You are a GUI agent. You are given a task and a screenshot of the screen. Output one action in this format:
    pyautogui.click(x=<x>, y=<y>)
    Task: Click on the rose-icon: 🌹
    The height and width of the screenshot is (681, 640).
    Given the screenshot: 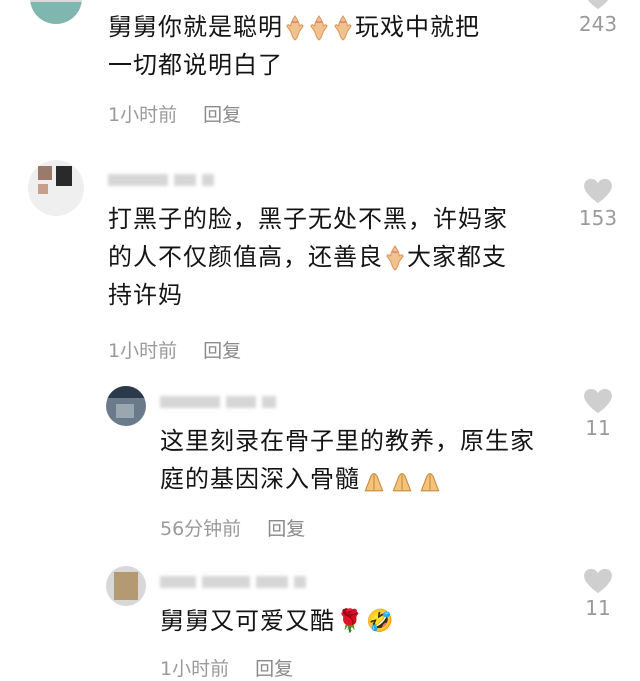 What is the action you would take?
    pyautogui.click(x=350, y=621)
    